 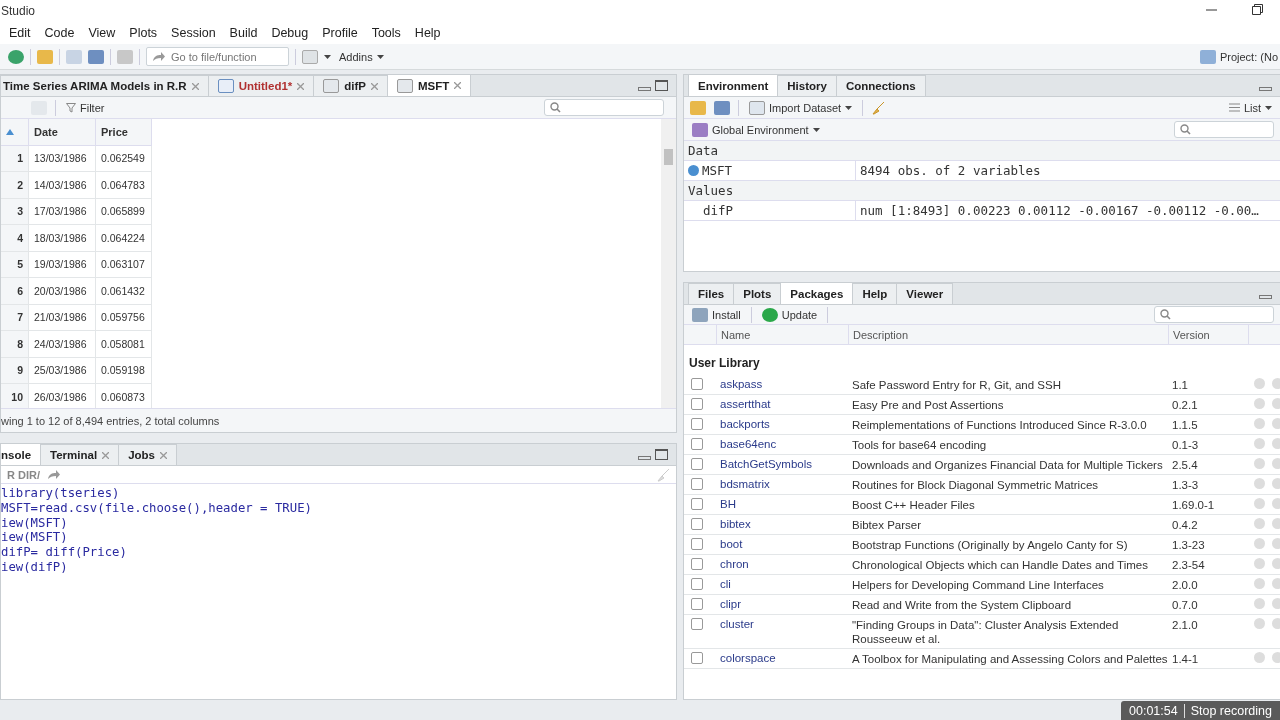 What do you see at coordinates (817, 293) in the screenshot?
I see `pane-tab: Packages` at bounding box center [817, 293].